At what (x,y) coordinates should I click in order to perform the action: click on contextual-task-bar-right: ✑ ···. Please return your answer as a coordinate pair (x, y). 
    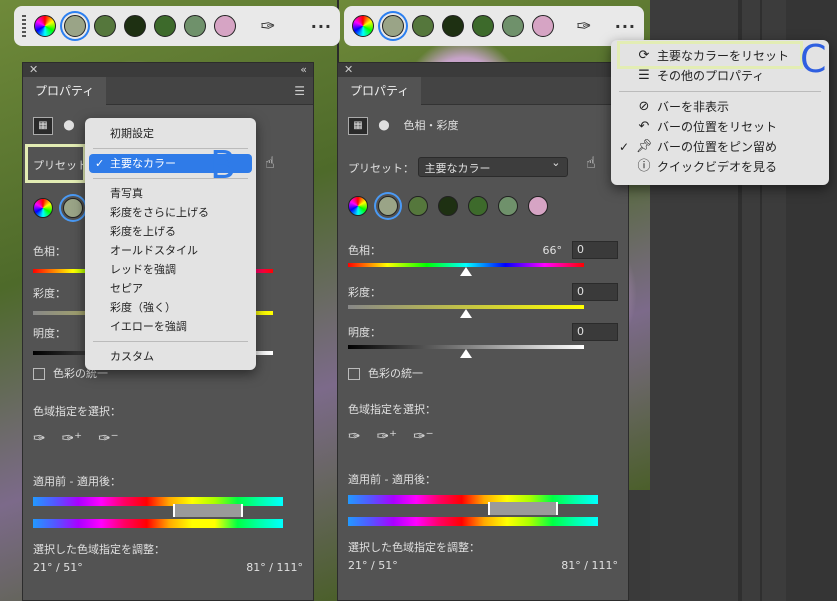
    Looking at the image, I should click on (494, 26).